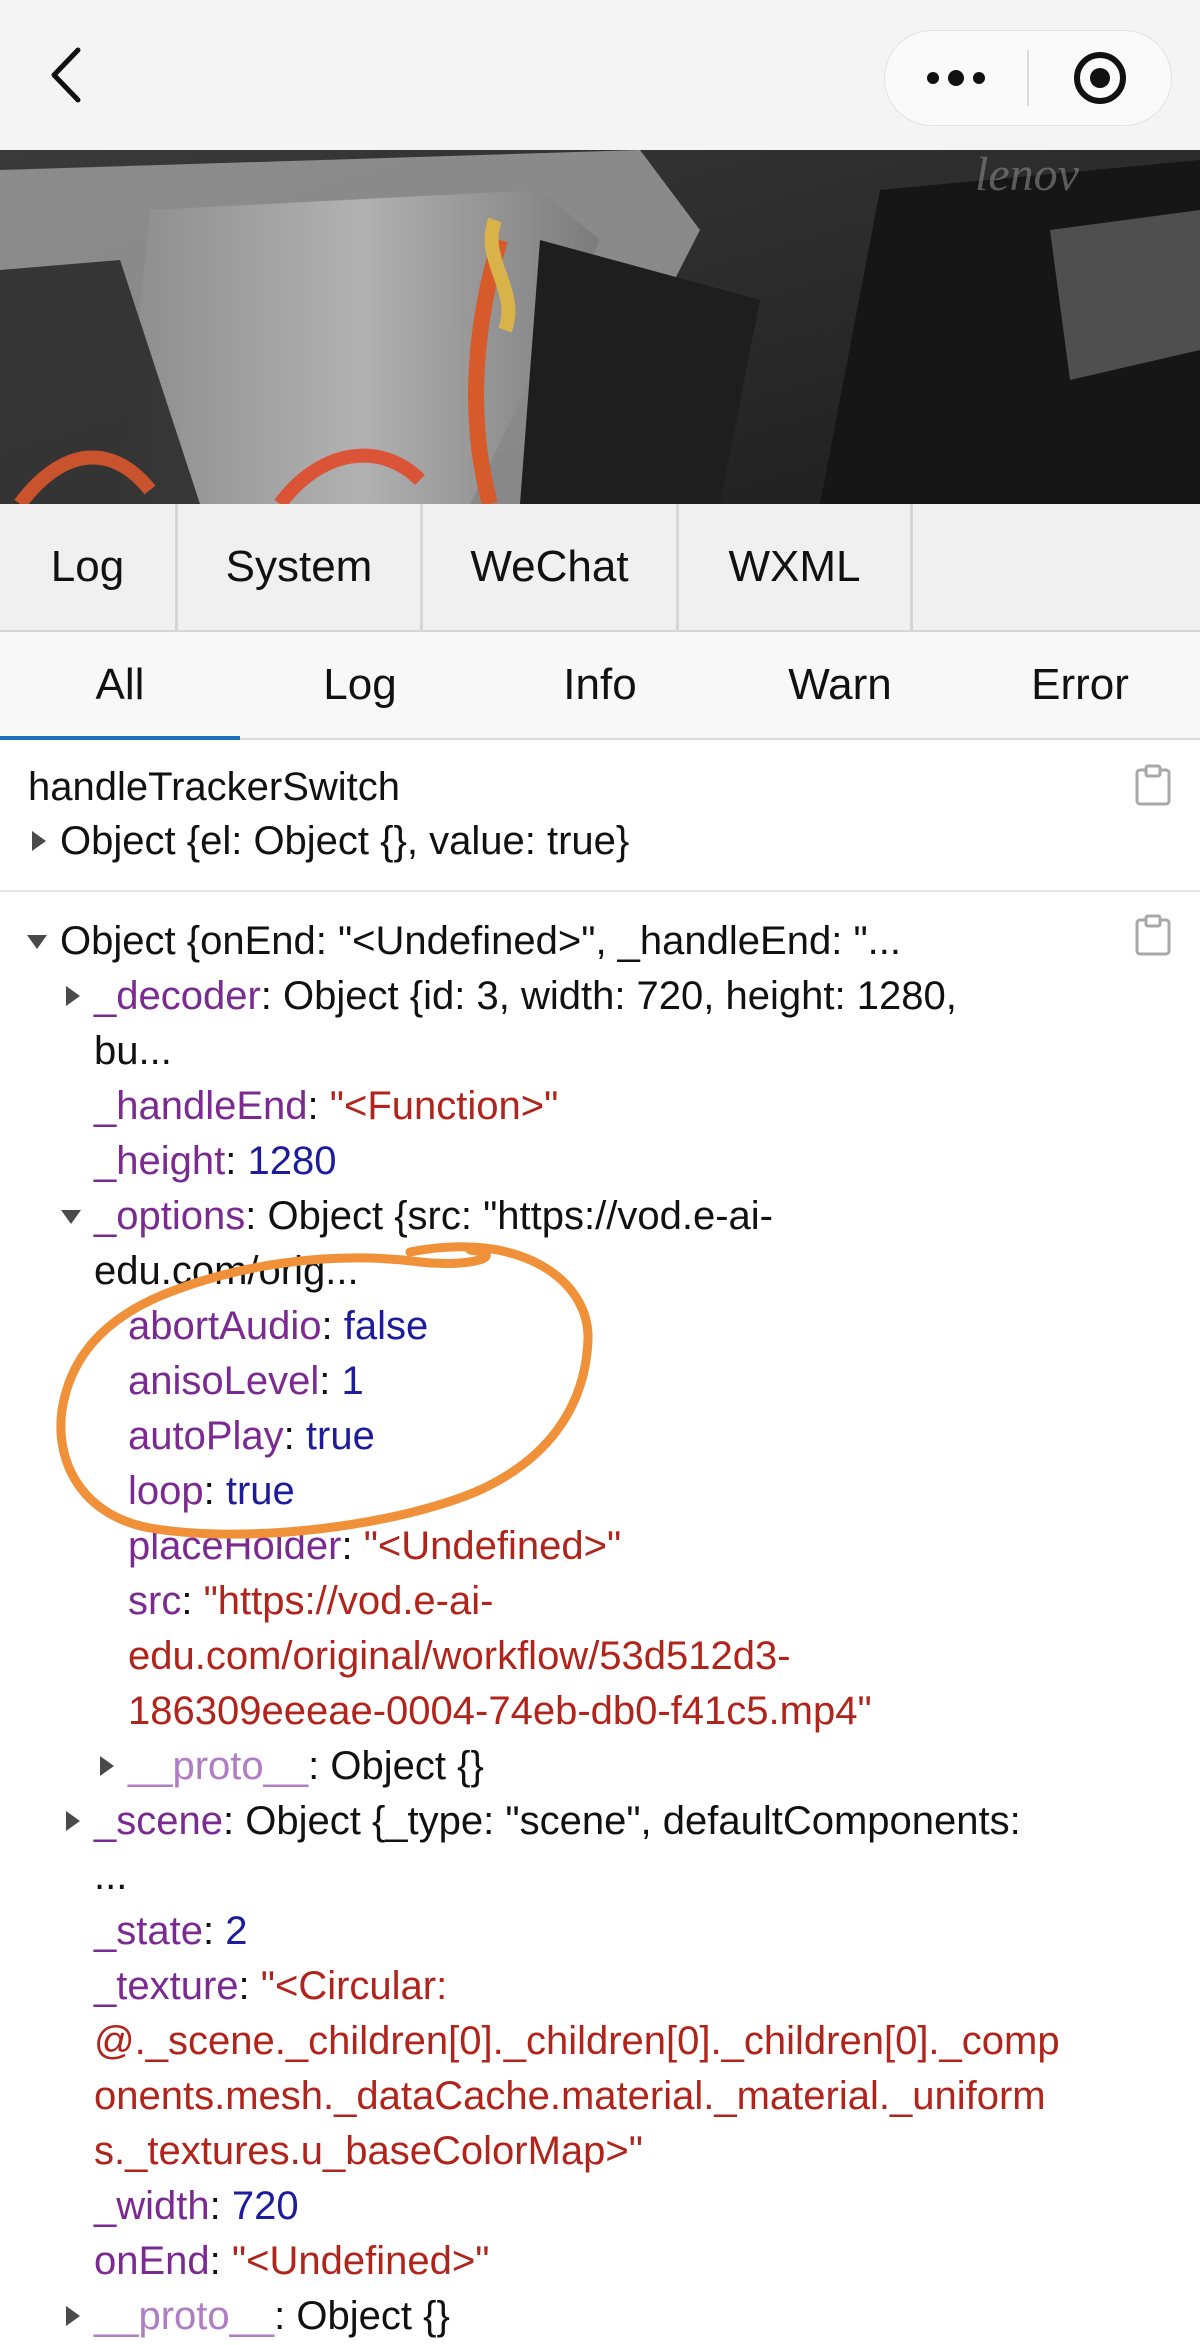 This screenshot has height=2345, width=1200. What do you see at coordinates (386, 1326) in the screenshot?
I see `property-value: false` at bounding box center [386, 1326].